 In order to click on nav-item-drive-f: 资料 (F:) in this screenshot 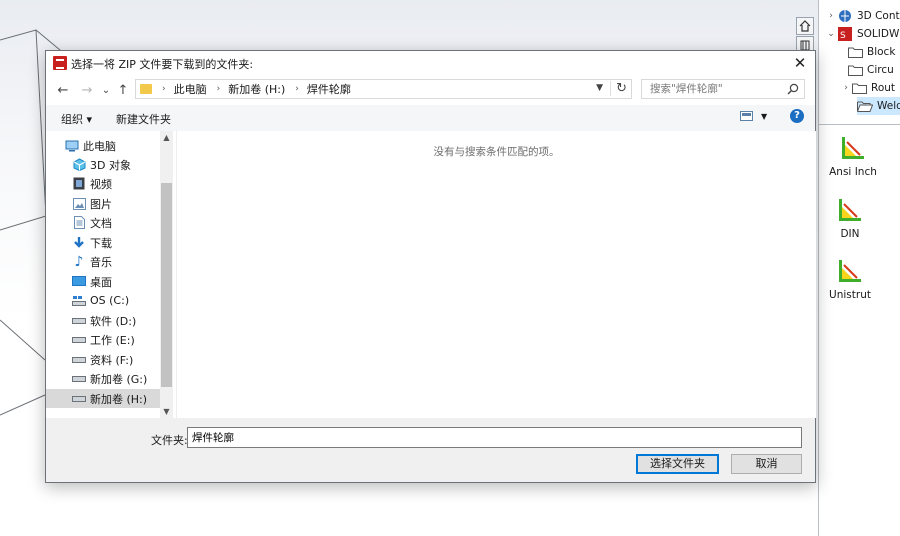, I will do `click(103, 359)`.